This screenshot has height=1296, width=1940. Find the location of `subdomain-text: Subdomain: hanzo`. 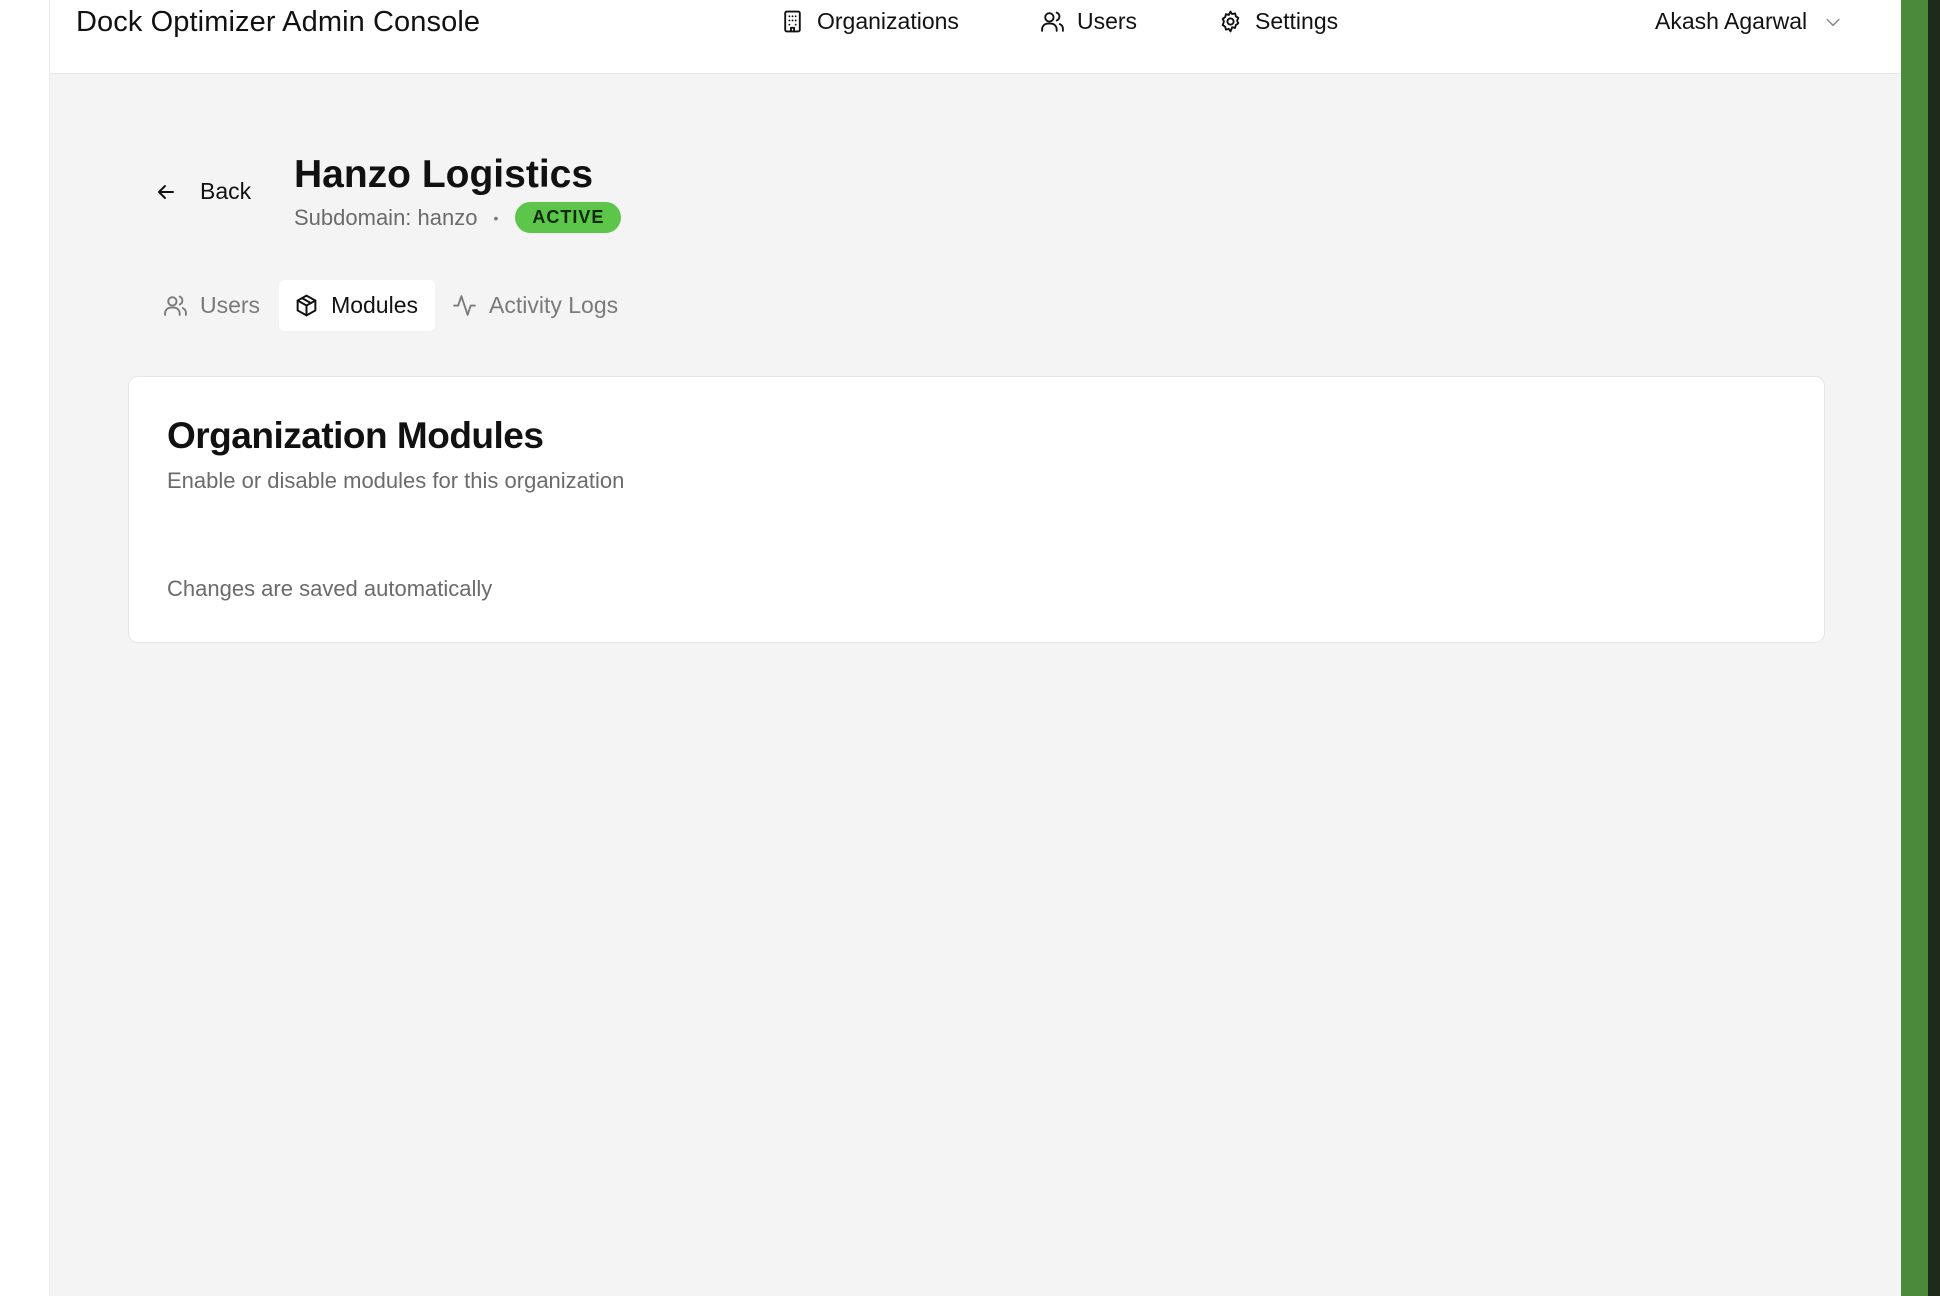

subdomain-text: Subdomain: hanzo is located at coordinates (386, 217).